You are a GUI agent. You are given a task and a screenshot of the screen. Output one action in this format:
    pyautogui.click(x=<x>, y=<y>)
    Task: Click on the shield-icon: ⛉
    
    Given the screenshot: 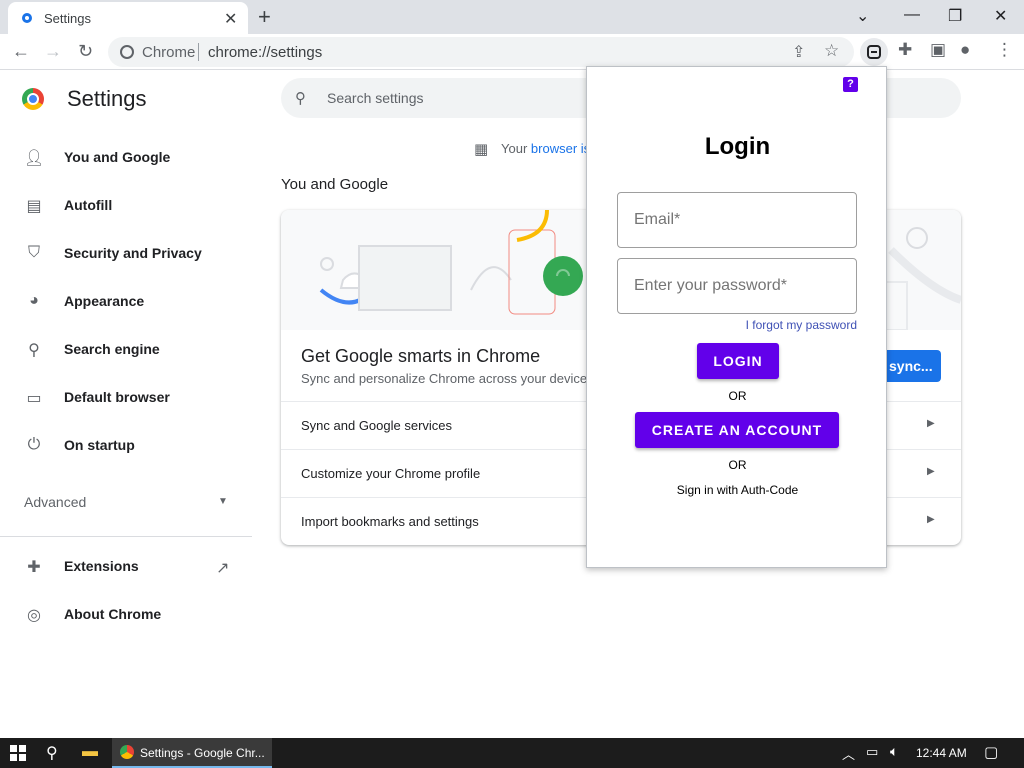 What is the action you would take?
    pyautogui.click(x=33, y=252)
    